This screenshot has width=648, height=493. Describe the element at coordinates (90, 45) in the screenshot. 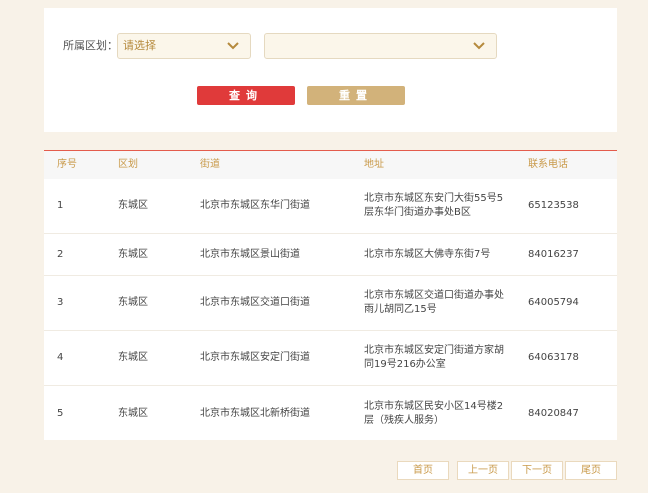

I see `district-label: 所属区划：` at that location.